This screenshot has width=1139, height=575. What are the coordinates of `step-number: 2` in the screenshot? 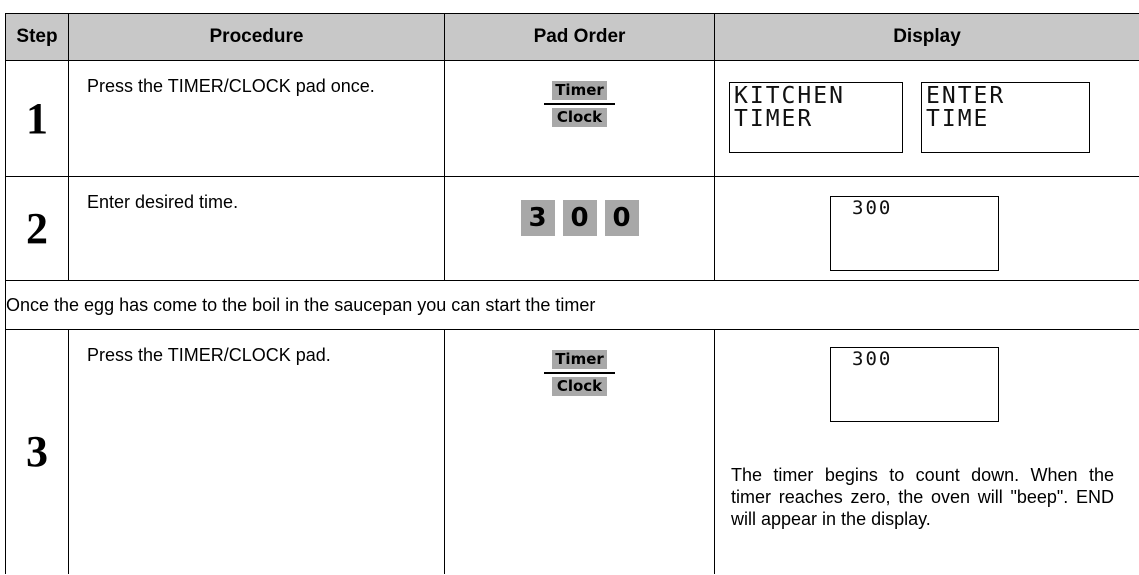 It's located at (37, 228).